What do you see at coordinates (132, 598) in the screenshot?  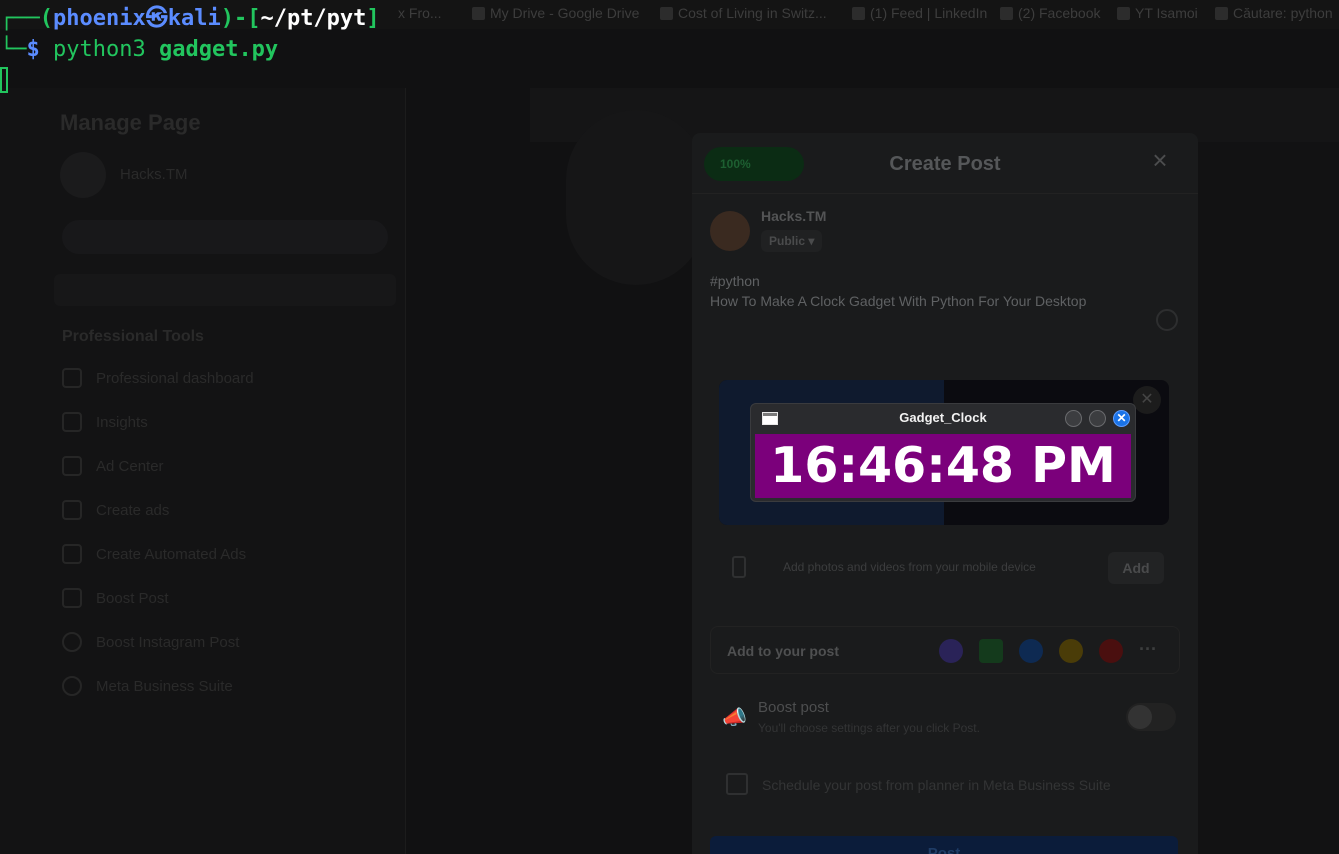 I see `nav-item: Boost Post` at bounding box center [132, 598].